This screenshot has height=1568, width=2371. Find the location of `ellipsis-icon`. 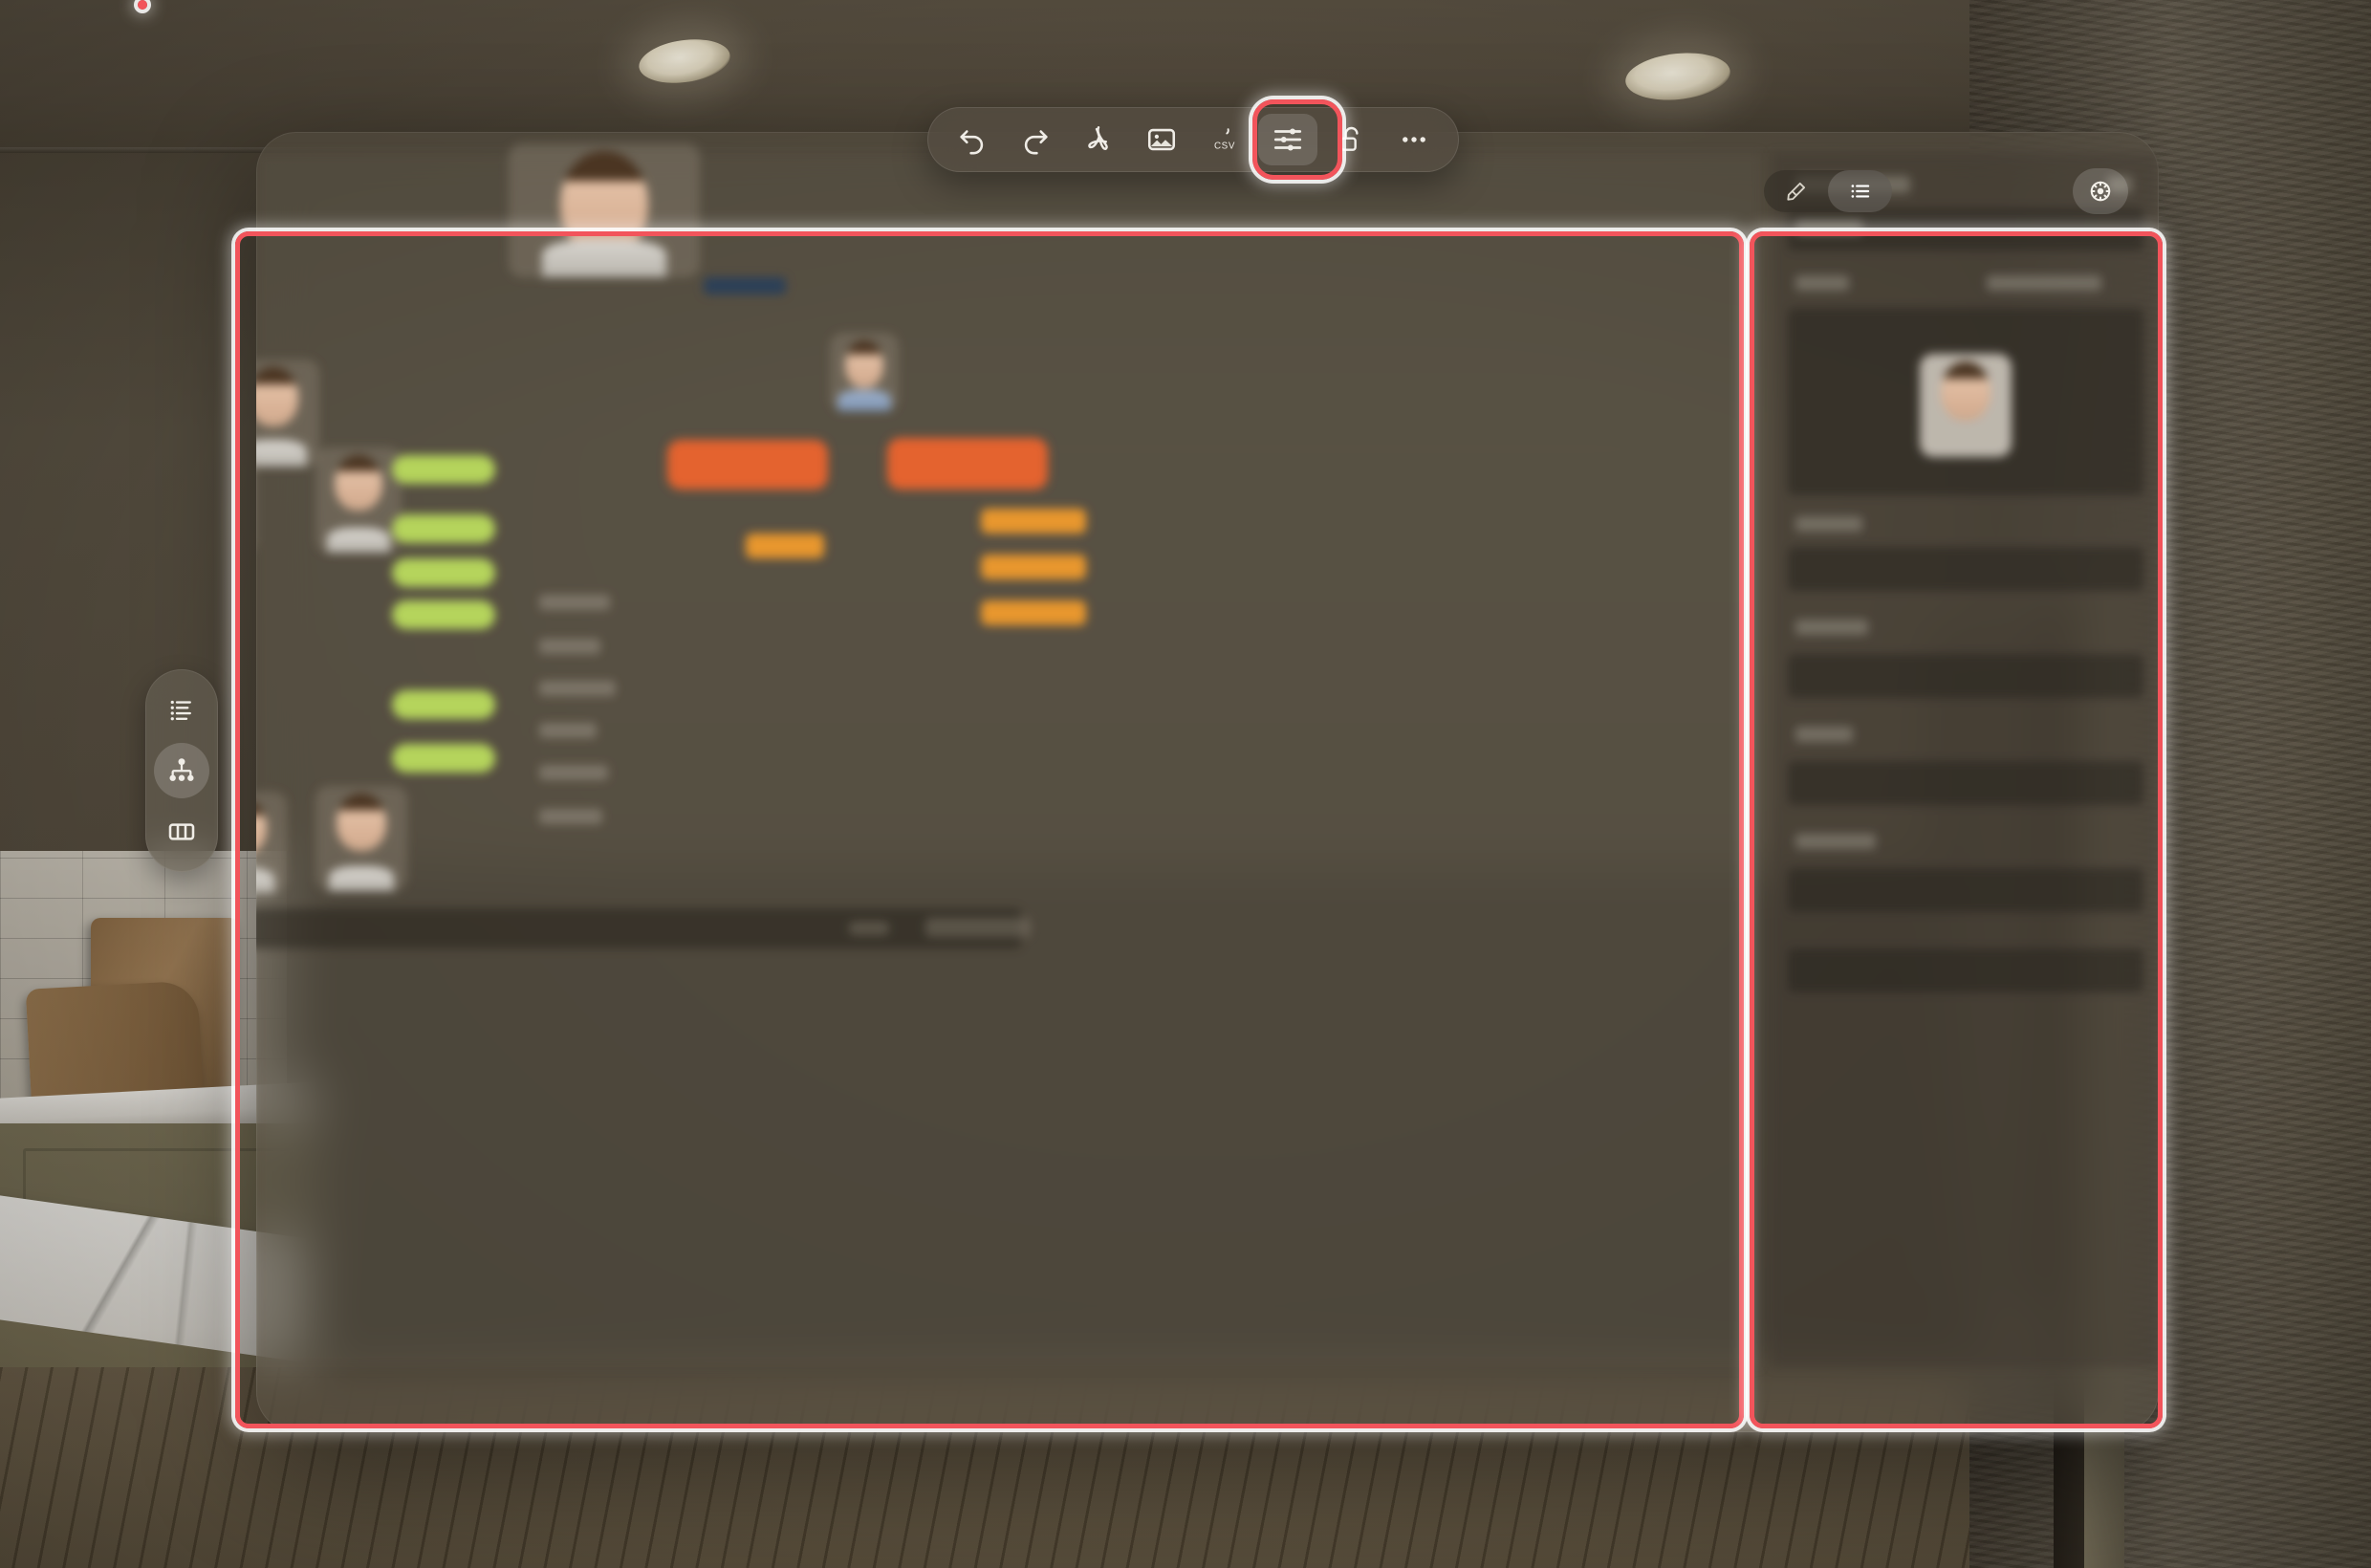

ellipsis-icon is located at coordinates (1414, 139).